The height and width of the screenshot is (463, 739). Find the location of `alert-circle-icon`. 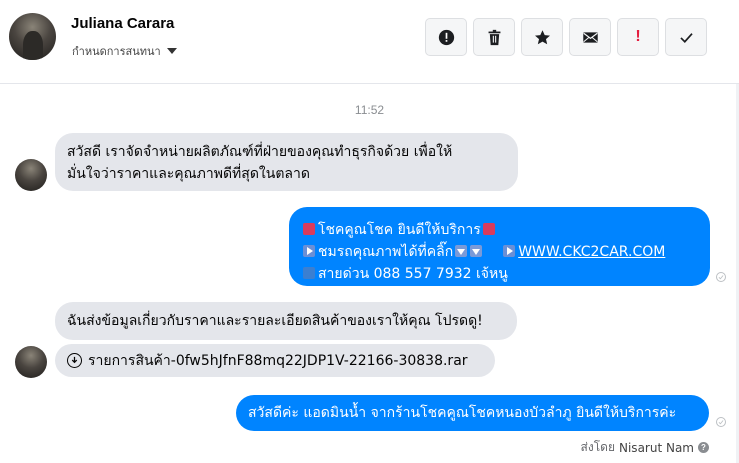

alert-circle-icon is located at coordinates (446, 37).